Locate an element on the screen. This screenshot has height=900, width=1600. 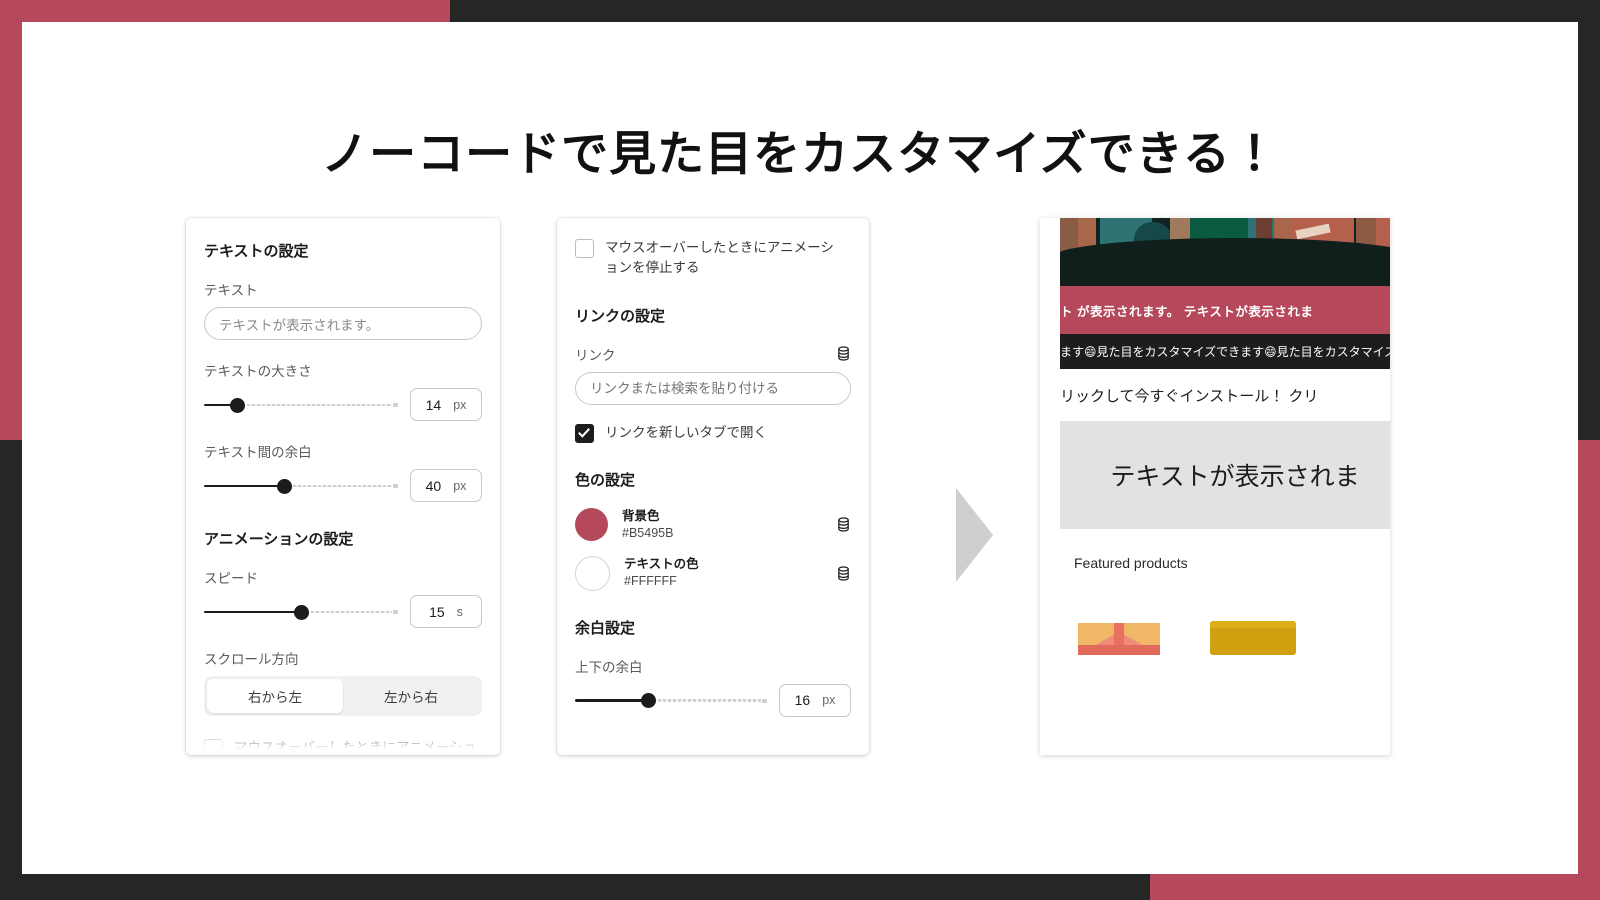
preview-marquee-dark-text: ます😄見た目をカスタマイズできます😄見た目をカスタマイズでき is located at coordinates (1225, 352).